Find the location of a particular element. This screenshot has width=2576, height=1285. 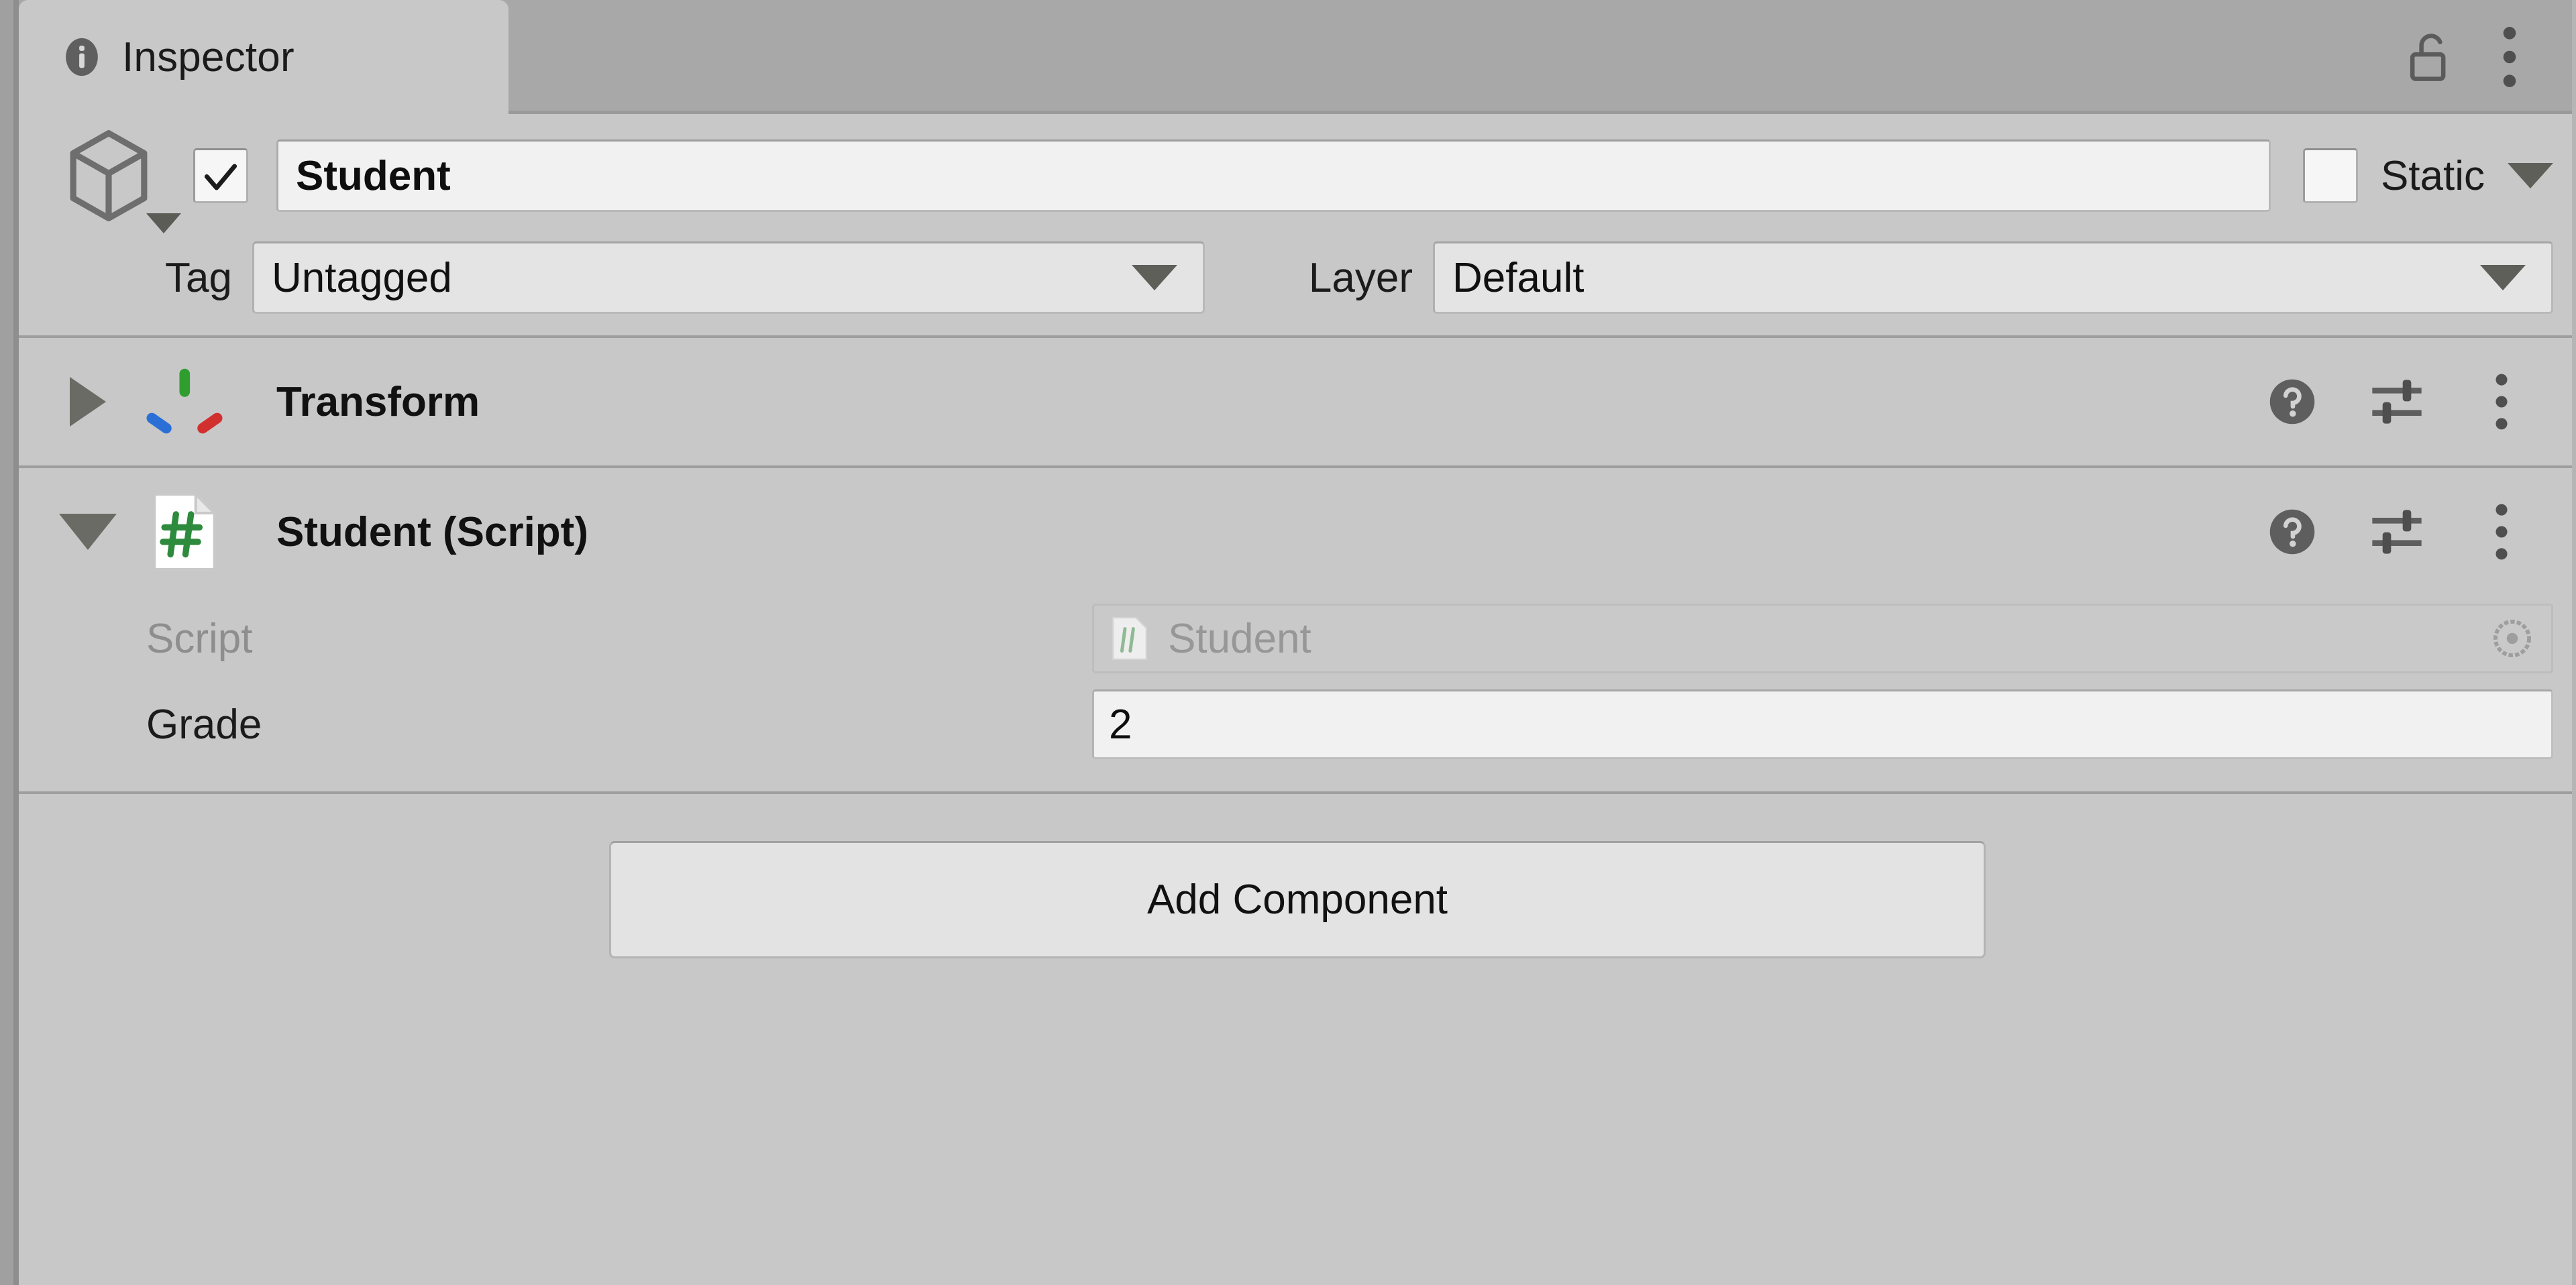

add-component-label: Add Component is located at coordinates (1297, 900).